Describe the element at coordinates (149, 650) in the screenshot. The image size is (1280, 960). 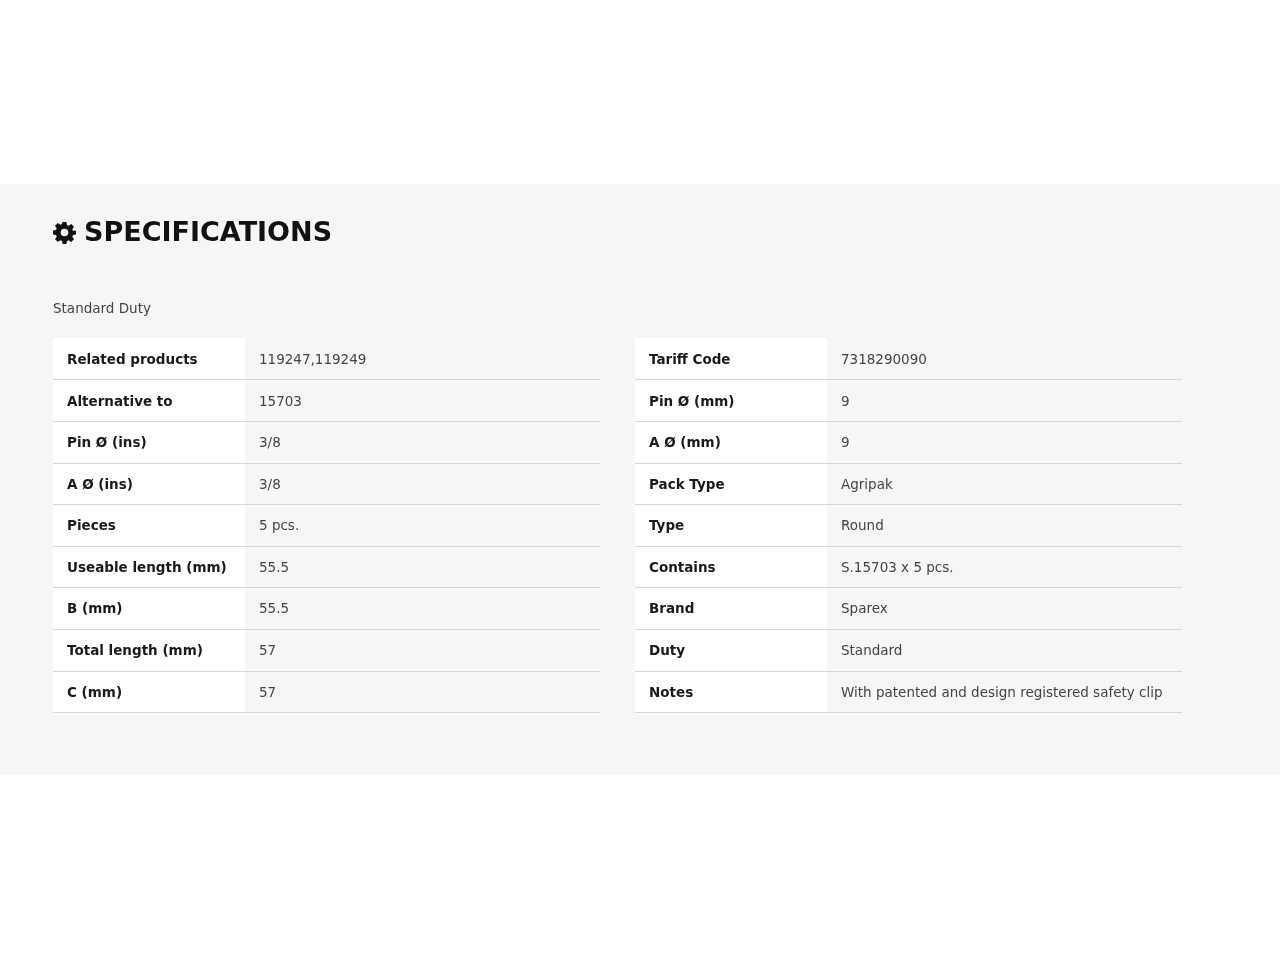
I see `spec-label: Total length (mm)` at that location.